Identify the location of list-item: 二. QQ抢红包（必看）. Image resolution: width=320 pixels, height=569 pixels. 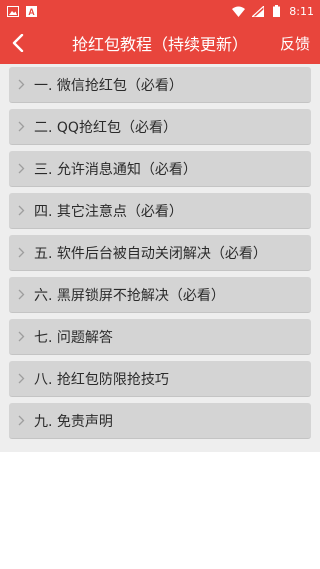
(160, 127).